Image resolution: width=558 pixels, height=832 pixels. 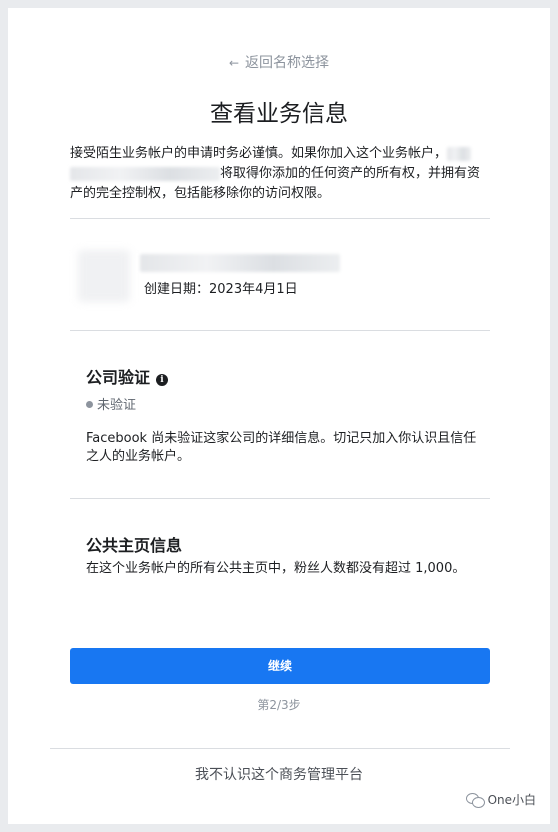 What do you see at coordinates (279, 774) in the screenshot?
I see `not-recognize-link: 我不认识这个商务管理平台` at bounding box center [279, 774].